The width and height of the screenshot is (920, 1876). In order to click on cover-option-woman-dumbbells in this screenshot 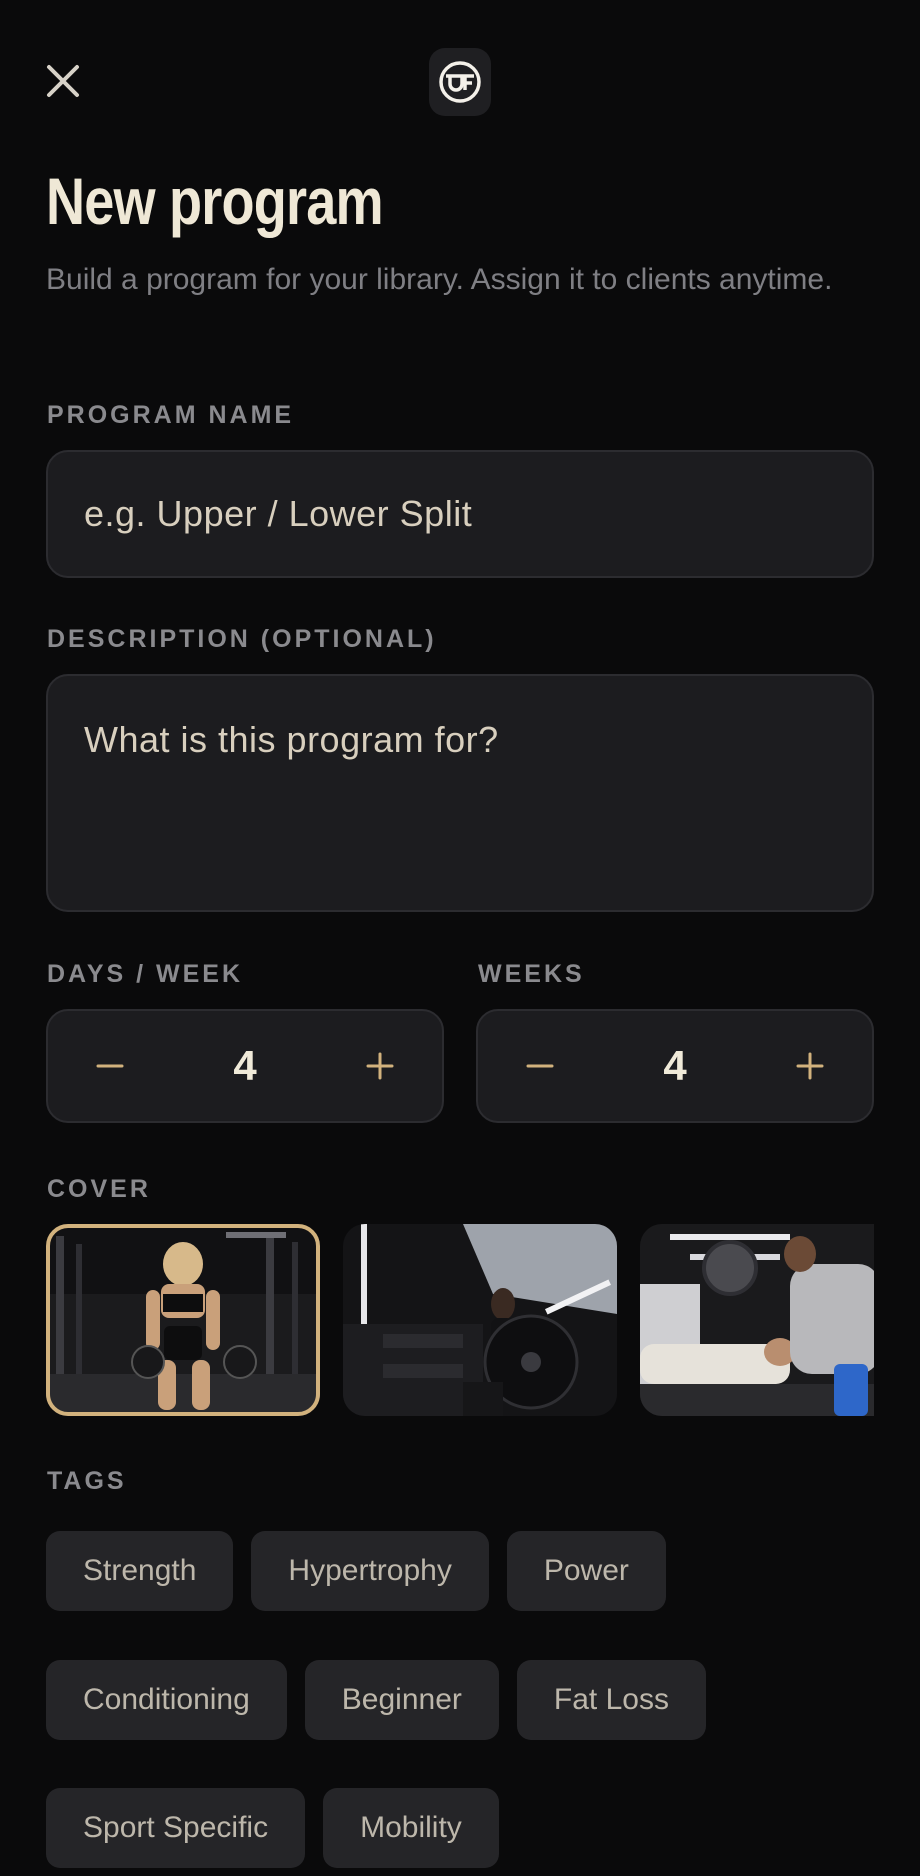, I will do `click(183, 1320)`.